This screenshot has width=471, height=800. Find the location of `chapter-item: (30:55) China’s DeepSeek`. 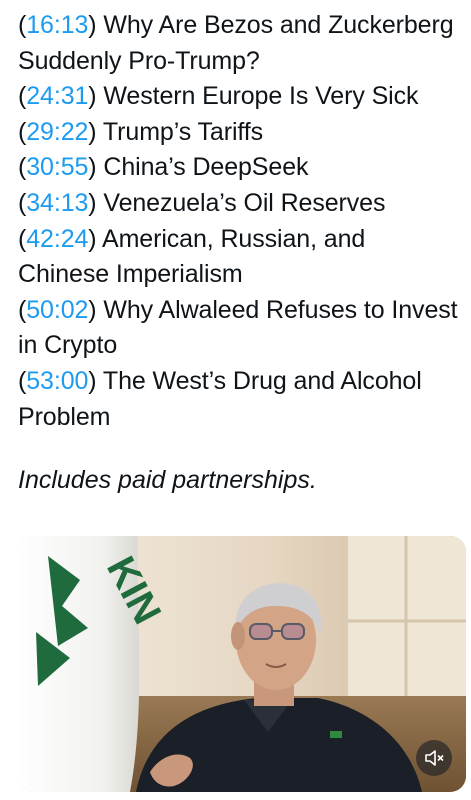

chapter-item: (30:55) China’s DeepSeek is located at coordinates (163, 167).